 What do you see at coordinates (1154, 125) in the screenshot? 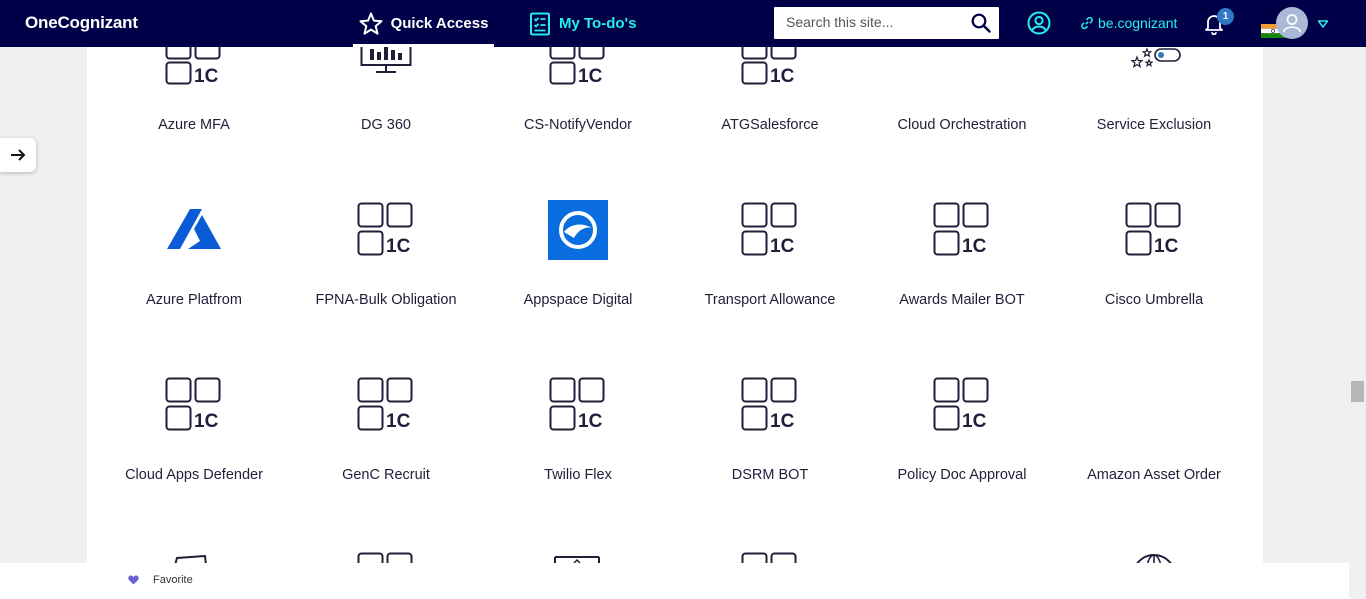
I see `tile-label: Service Exclusion` at bounding box center [1154, 125].